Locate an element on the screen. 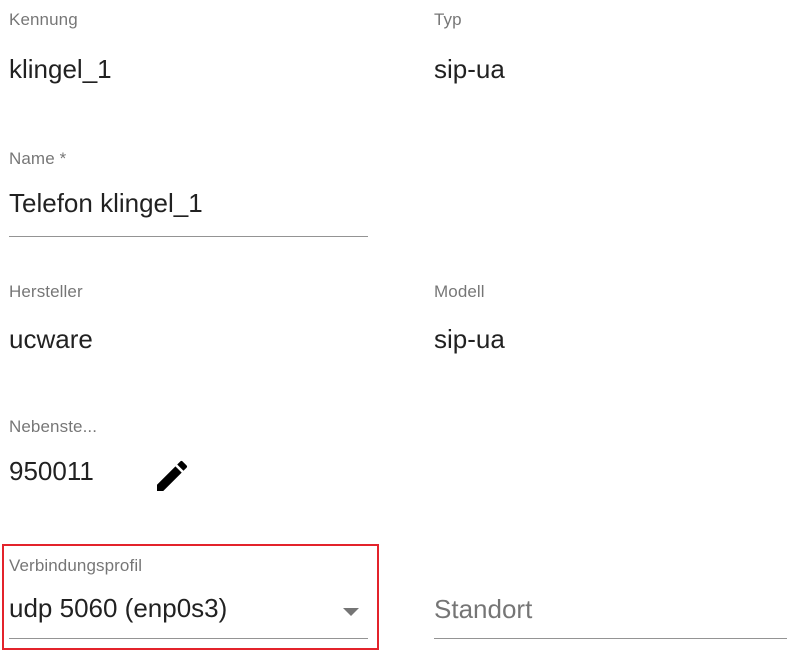 The image size is (787, 650). hersteller-label: Hersteller is located at coordinates (46, 291).